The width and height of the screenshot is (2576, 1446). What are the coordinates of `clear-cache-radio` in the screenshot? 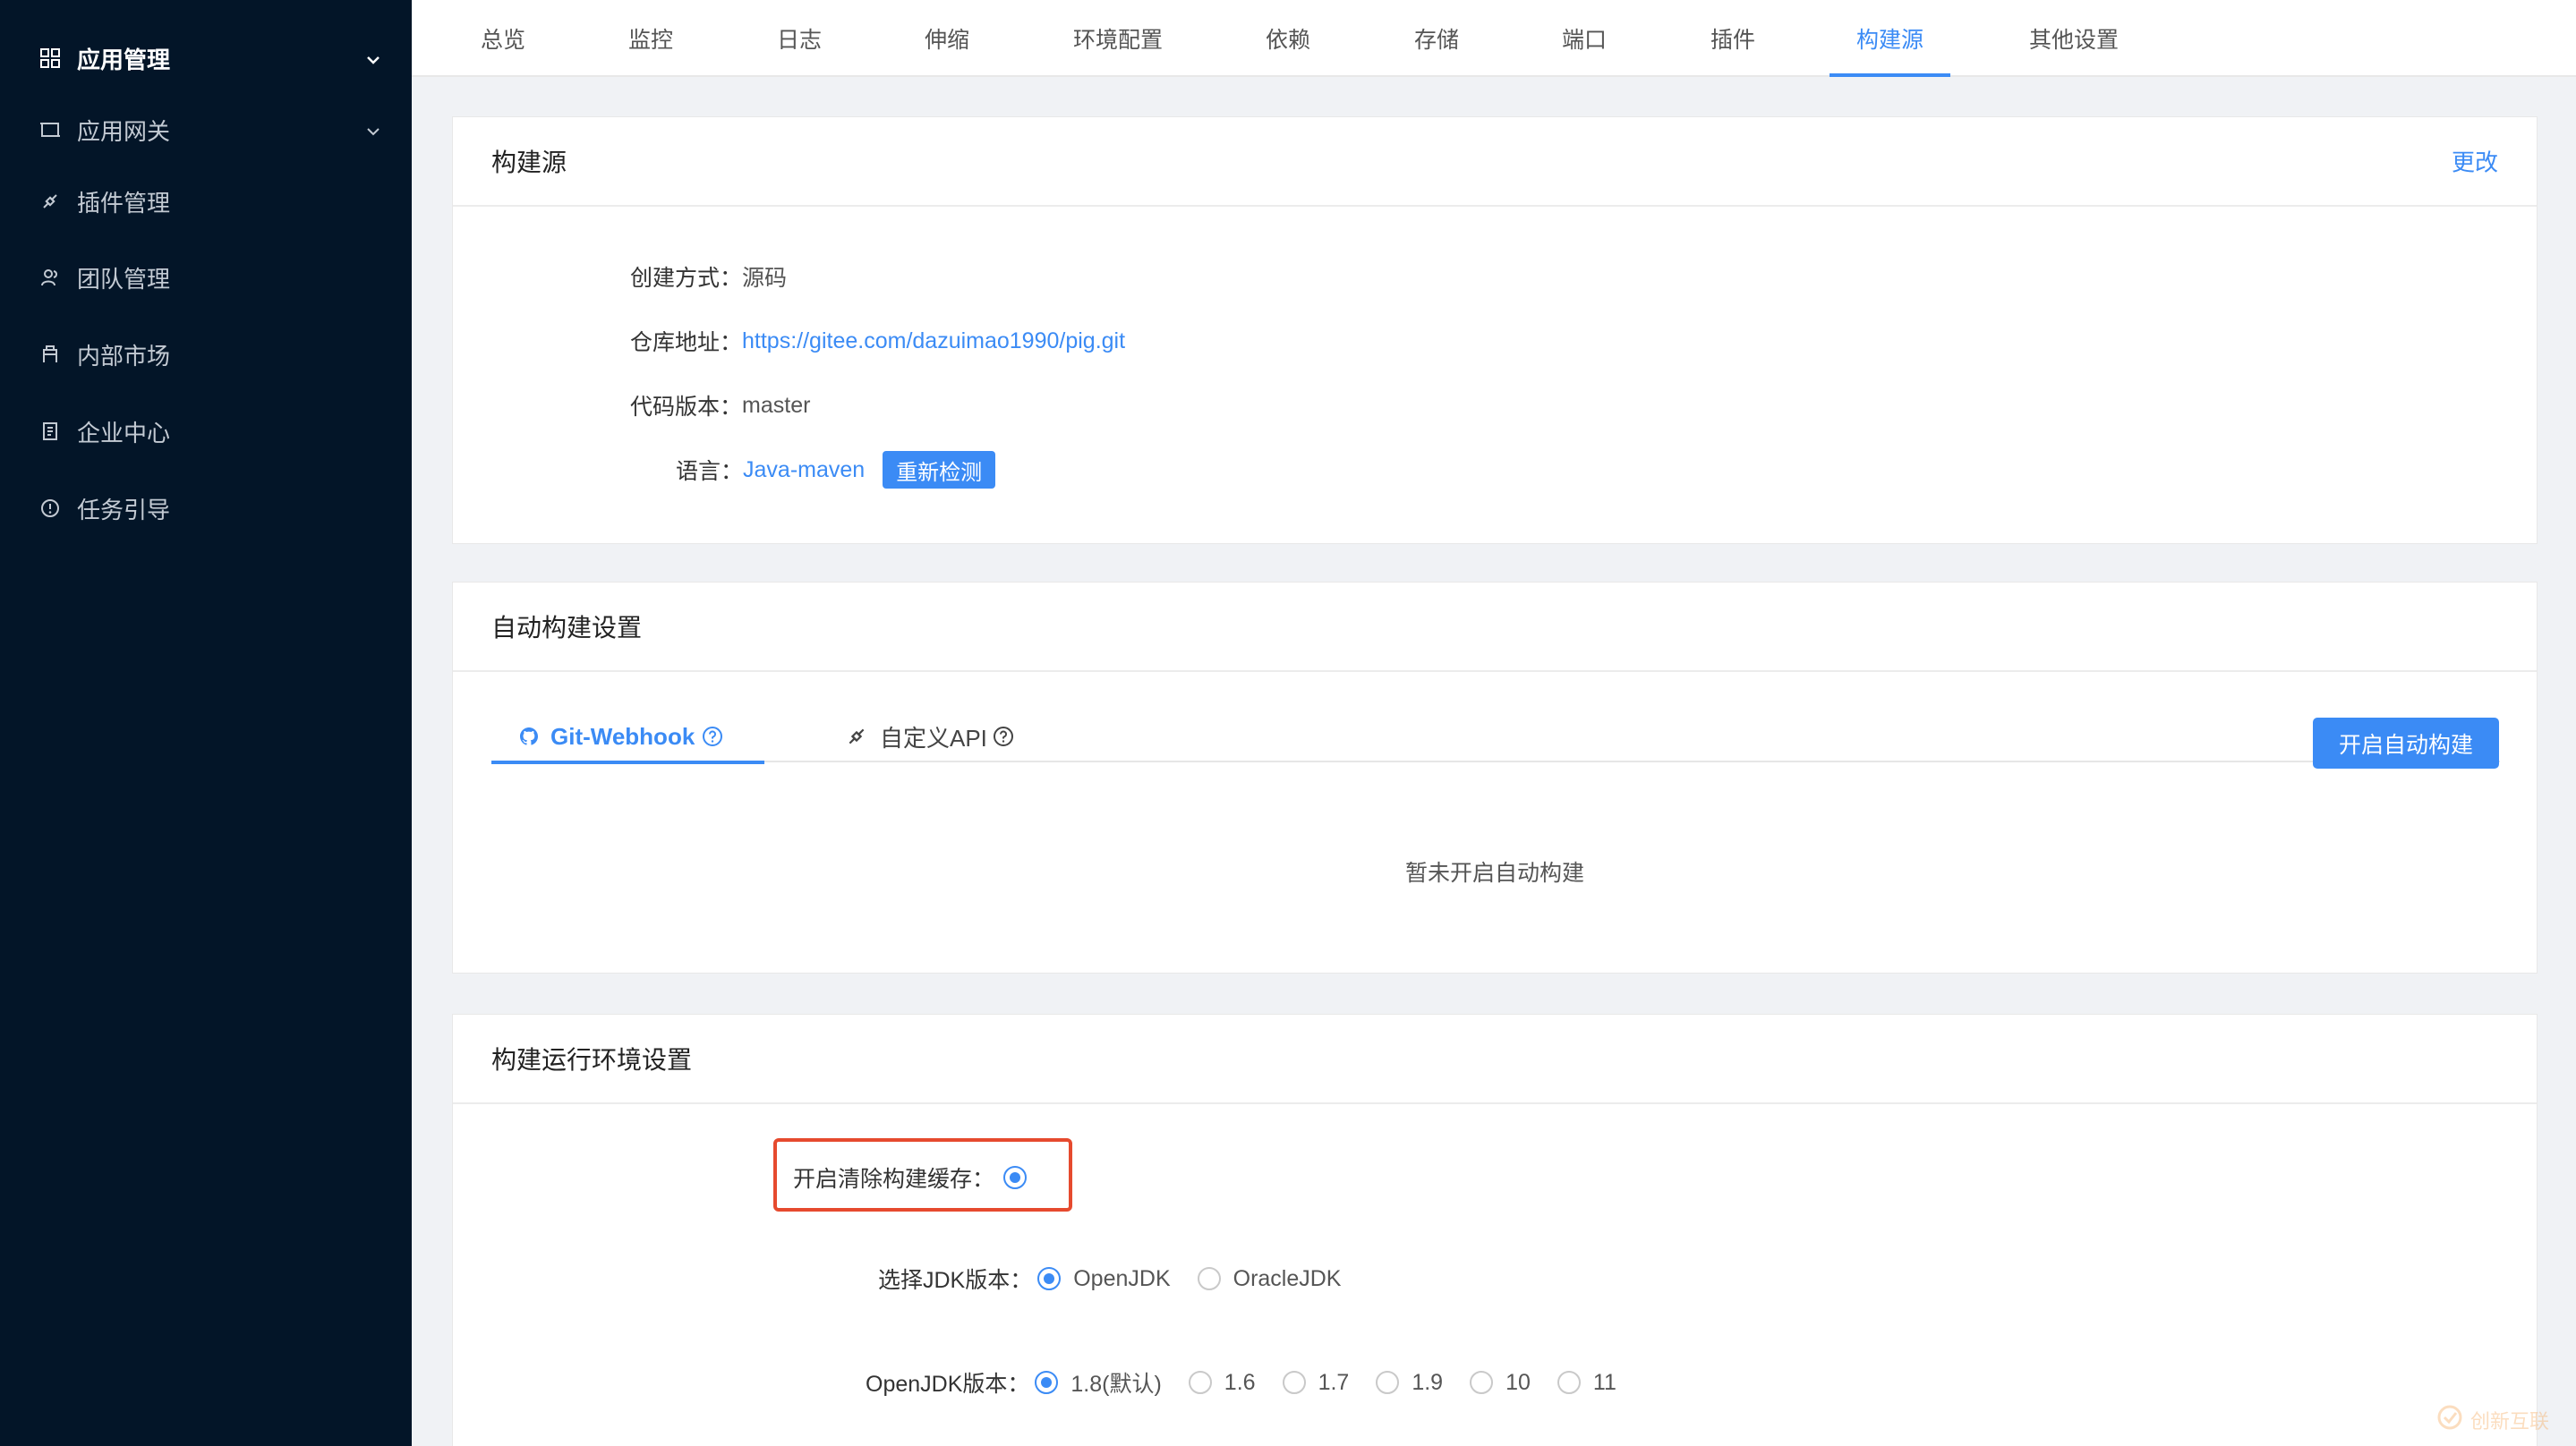 It's located at (1015, 1177).